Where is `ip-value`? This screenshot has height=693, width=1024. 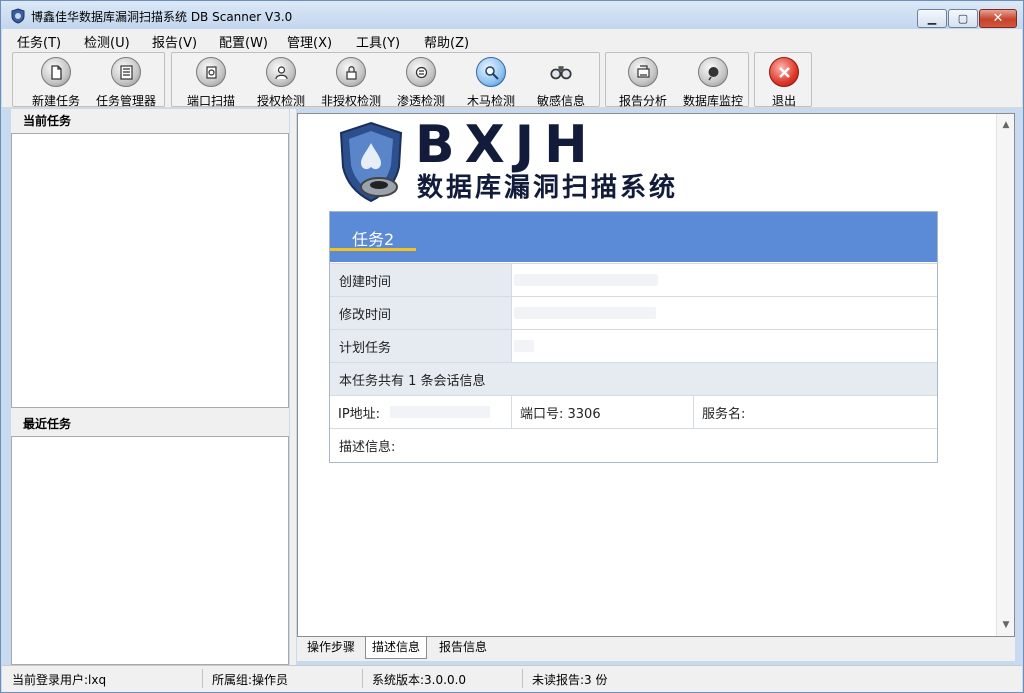 ip-value is located at coordinates (440, 412).